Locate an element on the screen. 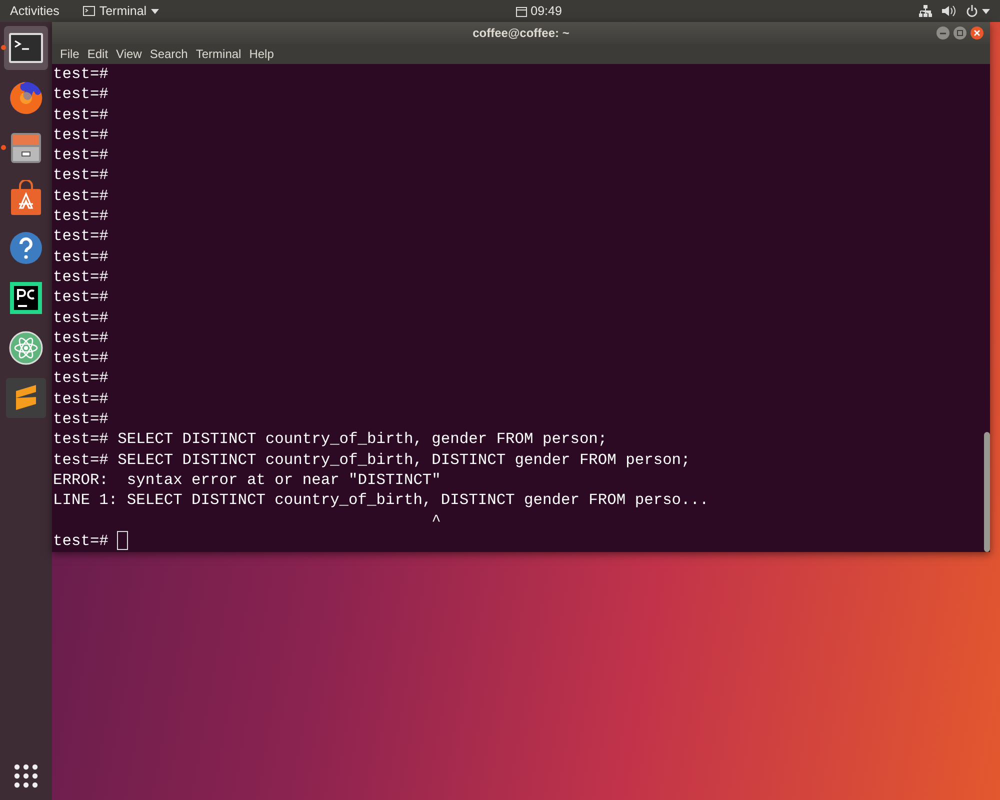 This screenshot has width=1000, height=800. menu-item: Search is located at coordinates (169, 54).